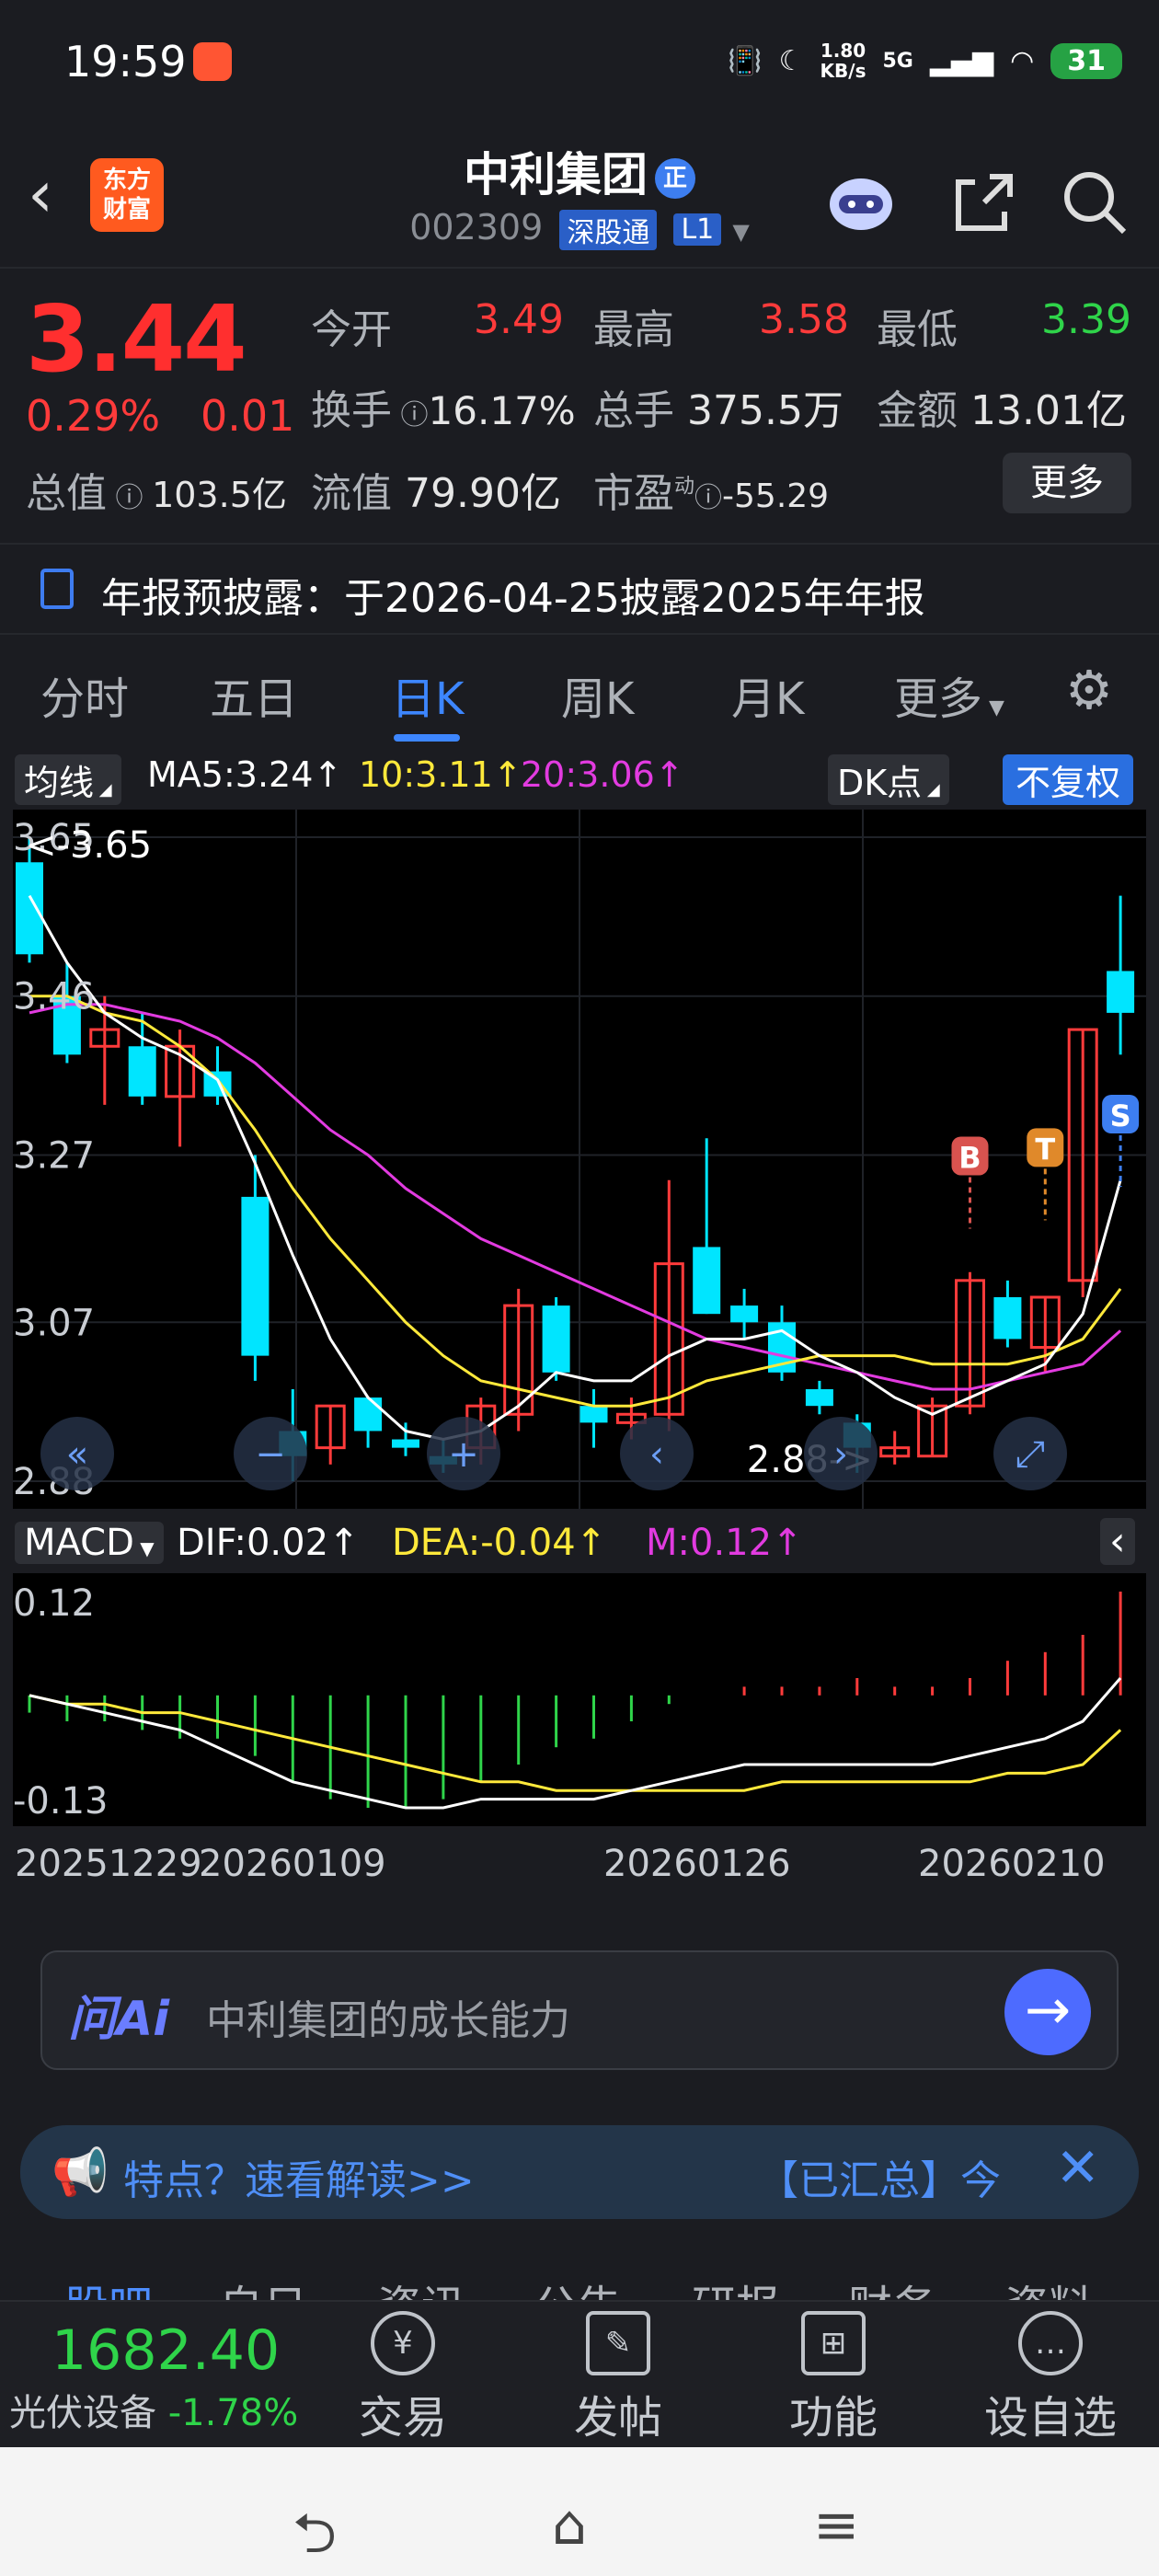 This screenshot has height=2576, width=1159. I want to click on macd-chart: 0.12 -0.13, so click(579, 1699).